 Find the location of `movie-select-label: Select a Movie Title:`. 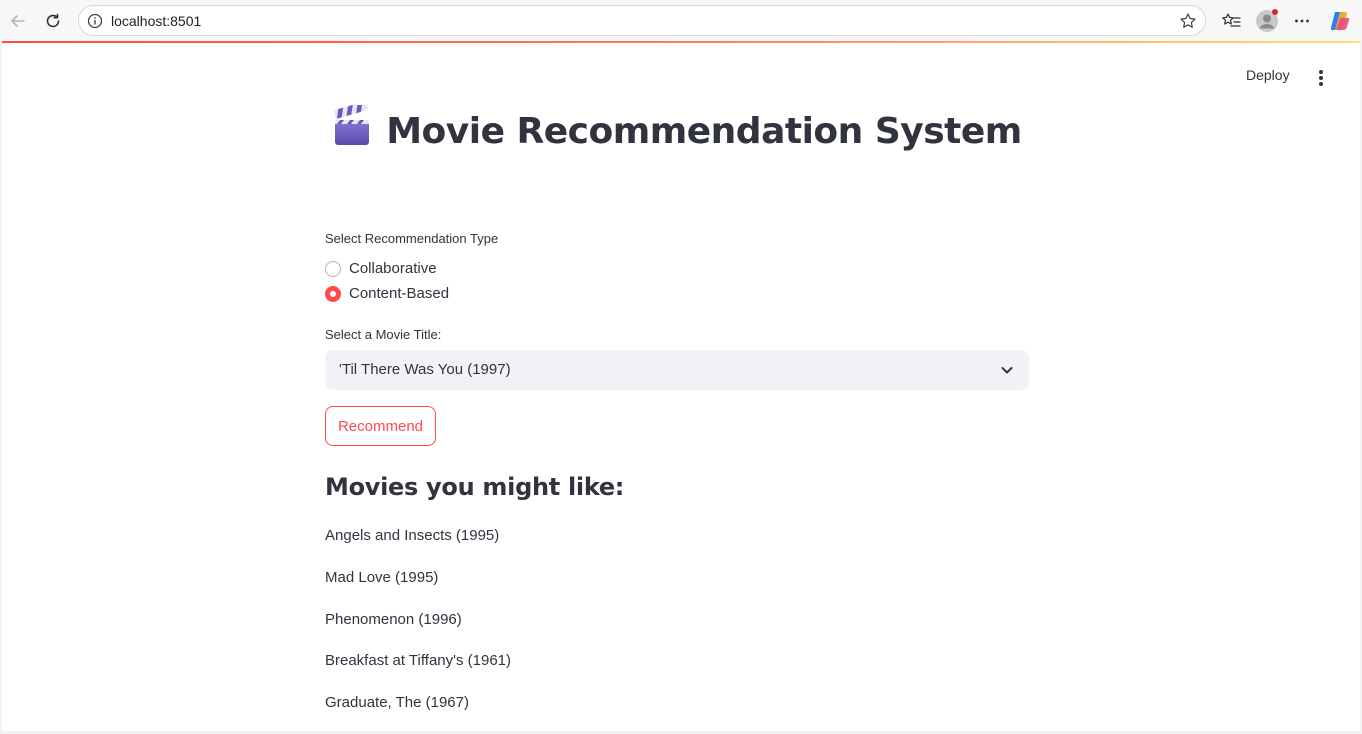

movie-select-label: Select a Movie Title: is located at coordinates (383, 334).